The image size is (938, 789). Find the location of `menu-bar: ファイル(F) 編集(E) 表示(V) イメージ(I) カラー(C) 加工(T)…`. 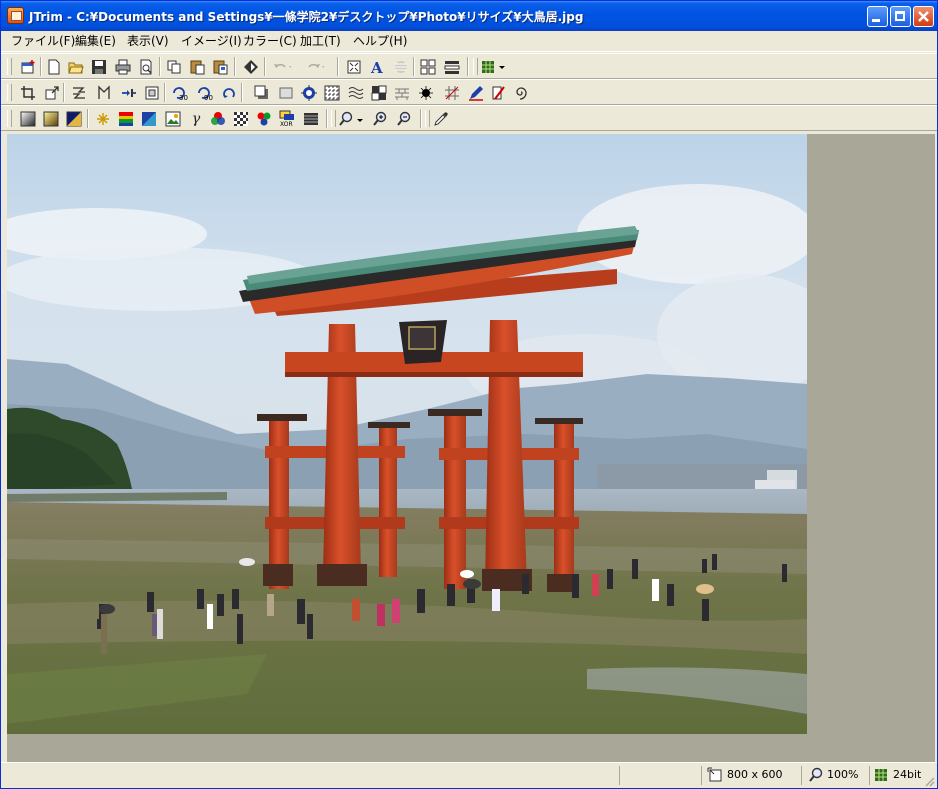

menu-bar: ファイル(F) 編集(E) 表示(V) イメージ(I) カラー(C) 加工(T)… is located at coordinates (469, 41).